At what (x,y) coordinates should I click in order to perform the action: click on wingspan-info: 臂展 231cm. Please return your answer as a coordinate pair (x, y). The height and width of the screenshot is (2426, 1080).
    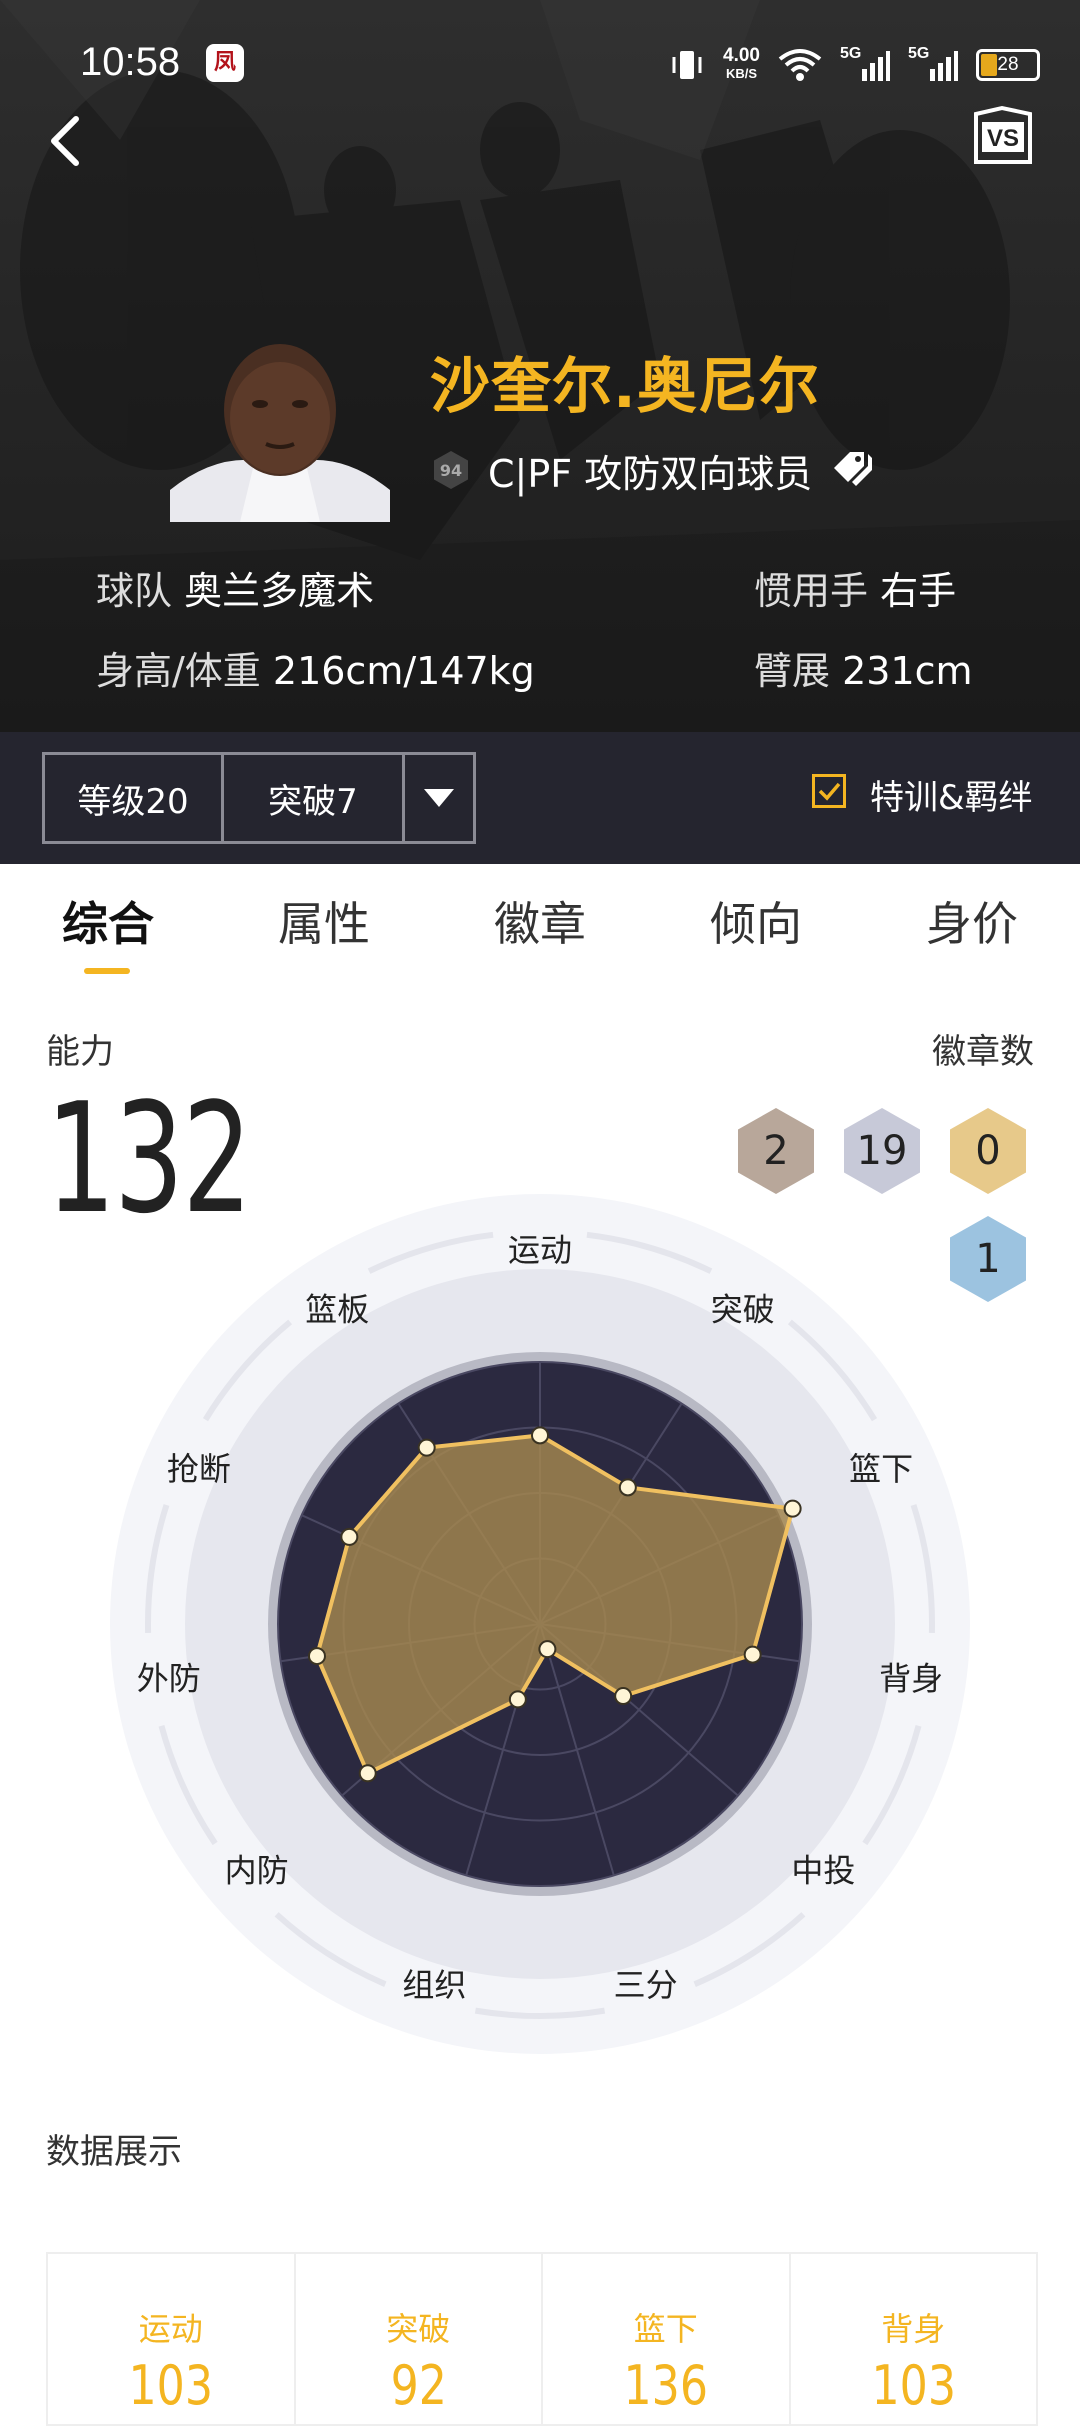
    Looking at the image, I should click on (863, 667).